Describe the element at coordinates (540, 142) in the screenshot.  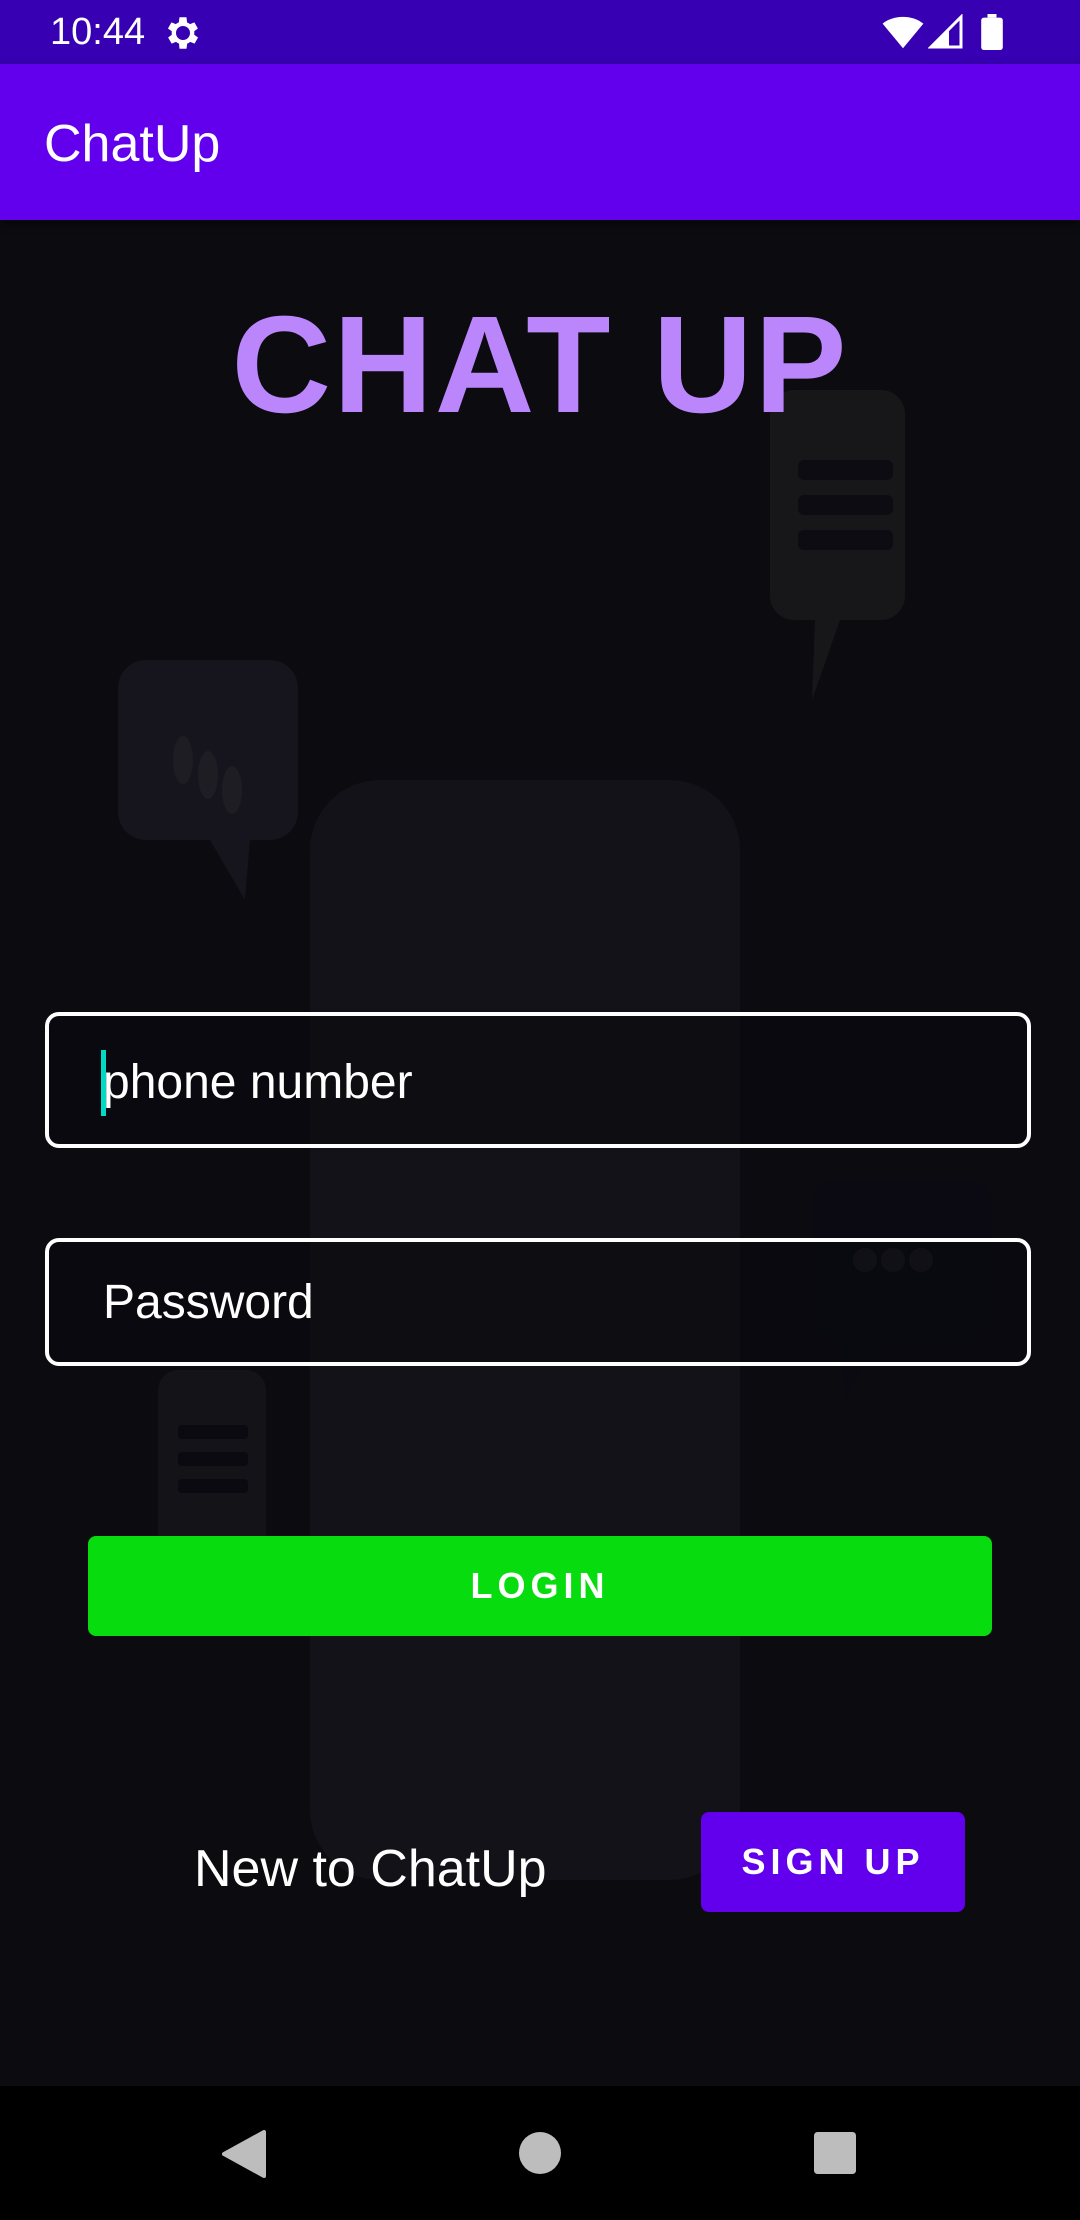
I see `app-bar: ChatUp` at that location.